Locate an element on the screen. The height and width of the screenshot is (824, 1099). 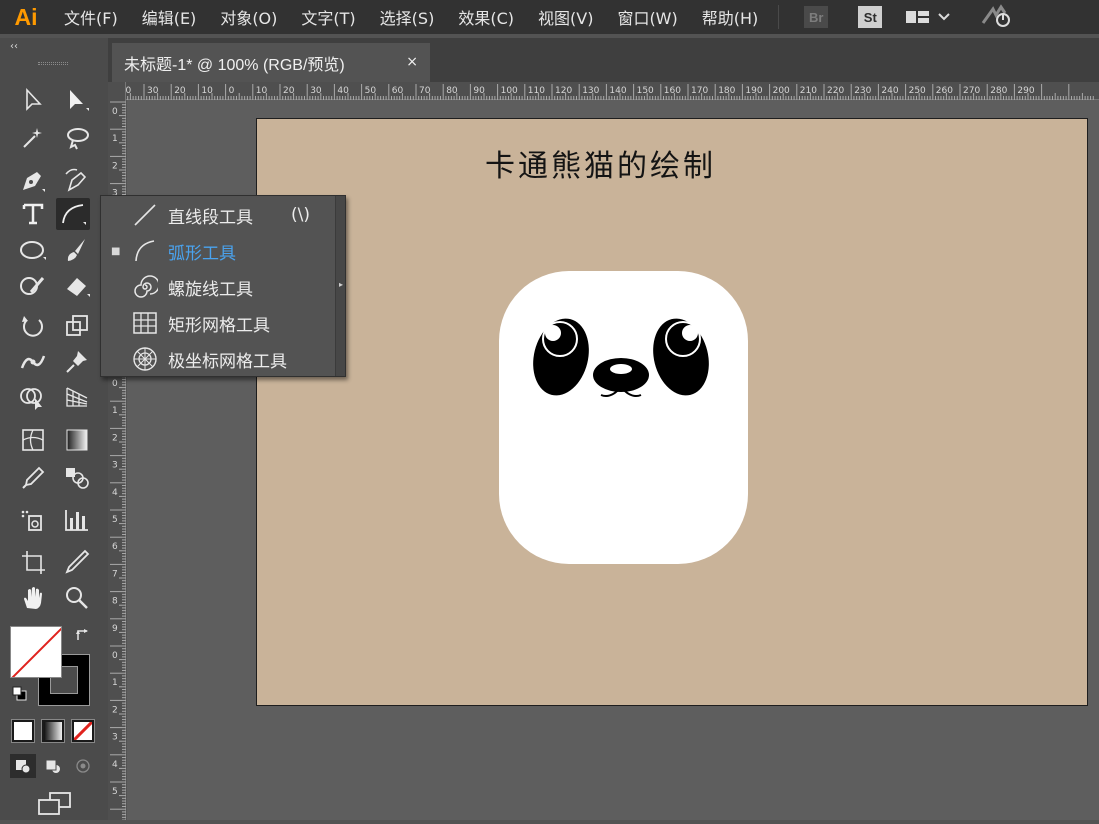
slice-tool is located at coordinates (77, 562).